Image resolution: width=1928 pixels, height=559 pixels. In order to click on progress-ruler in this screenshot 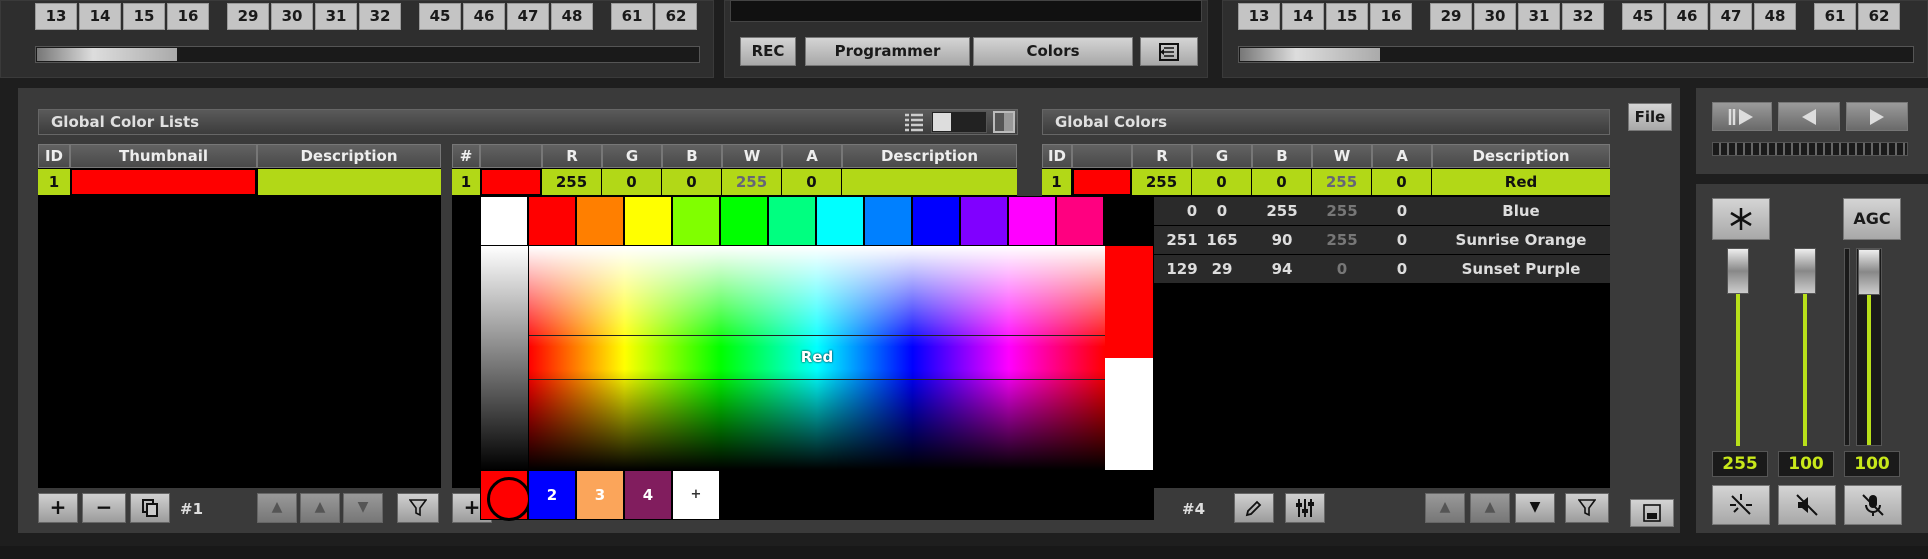, I will do `click(1810, 149)`.